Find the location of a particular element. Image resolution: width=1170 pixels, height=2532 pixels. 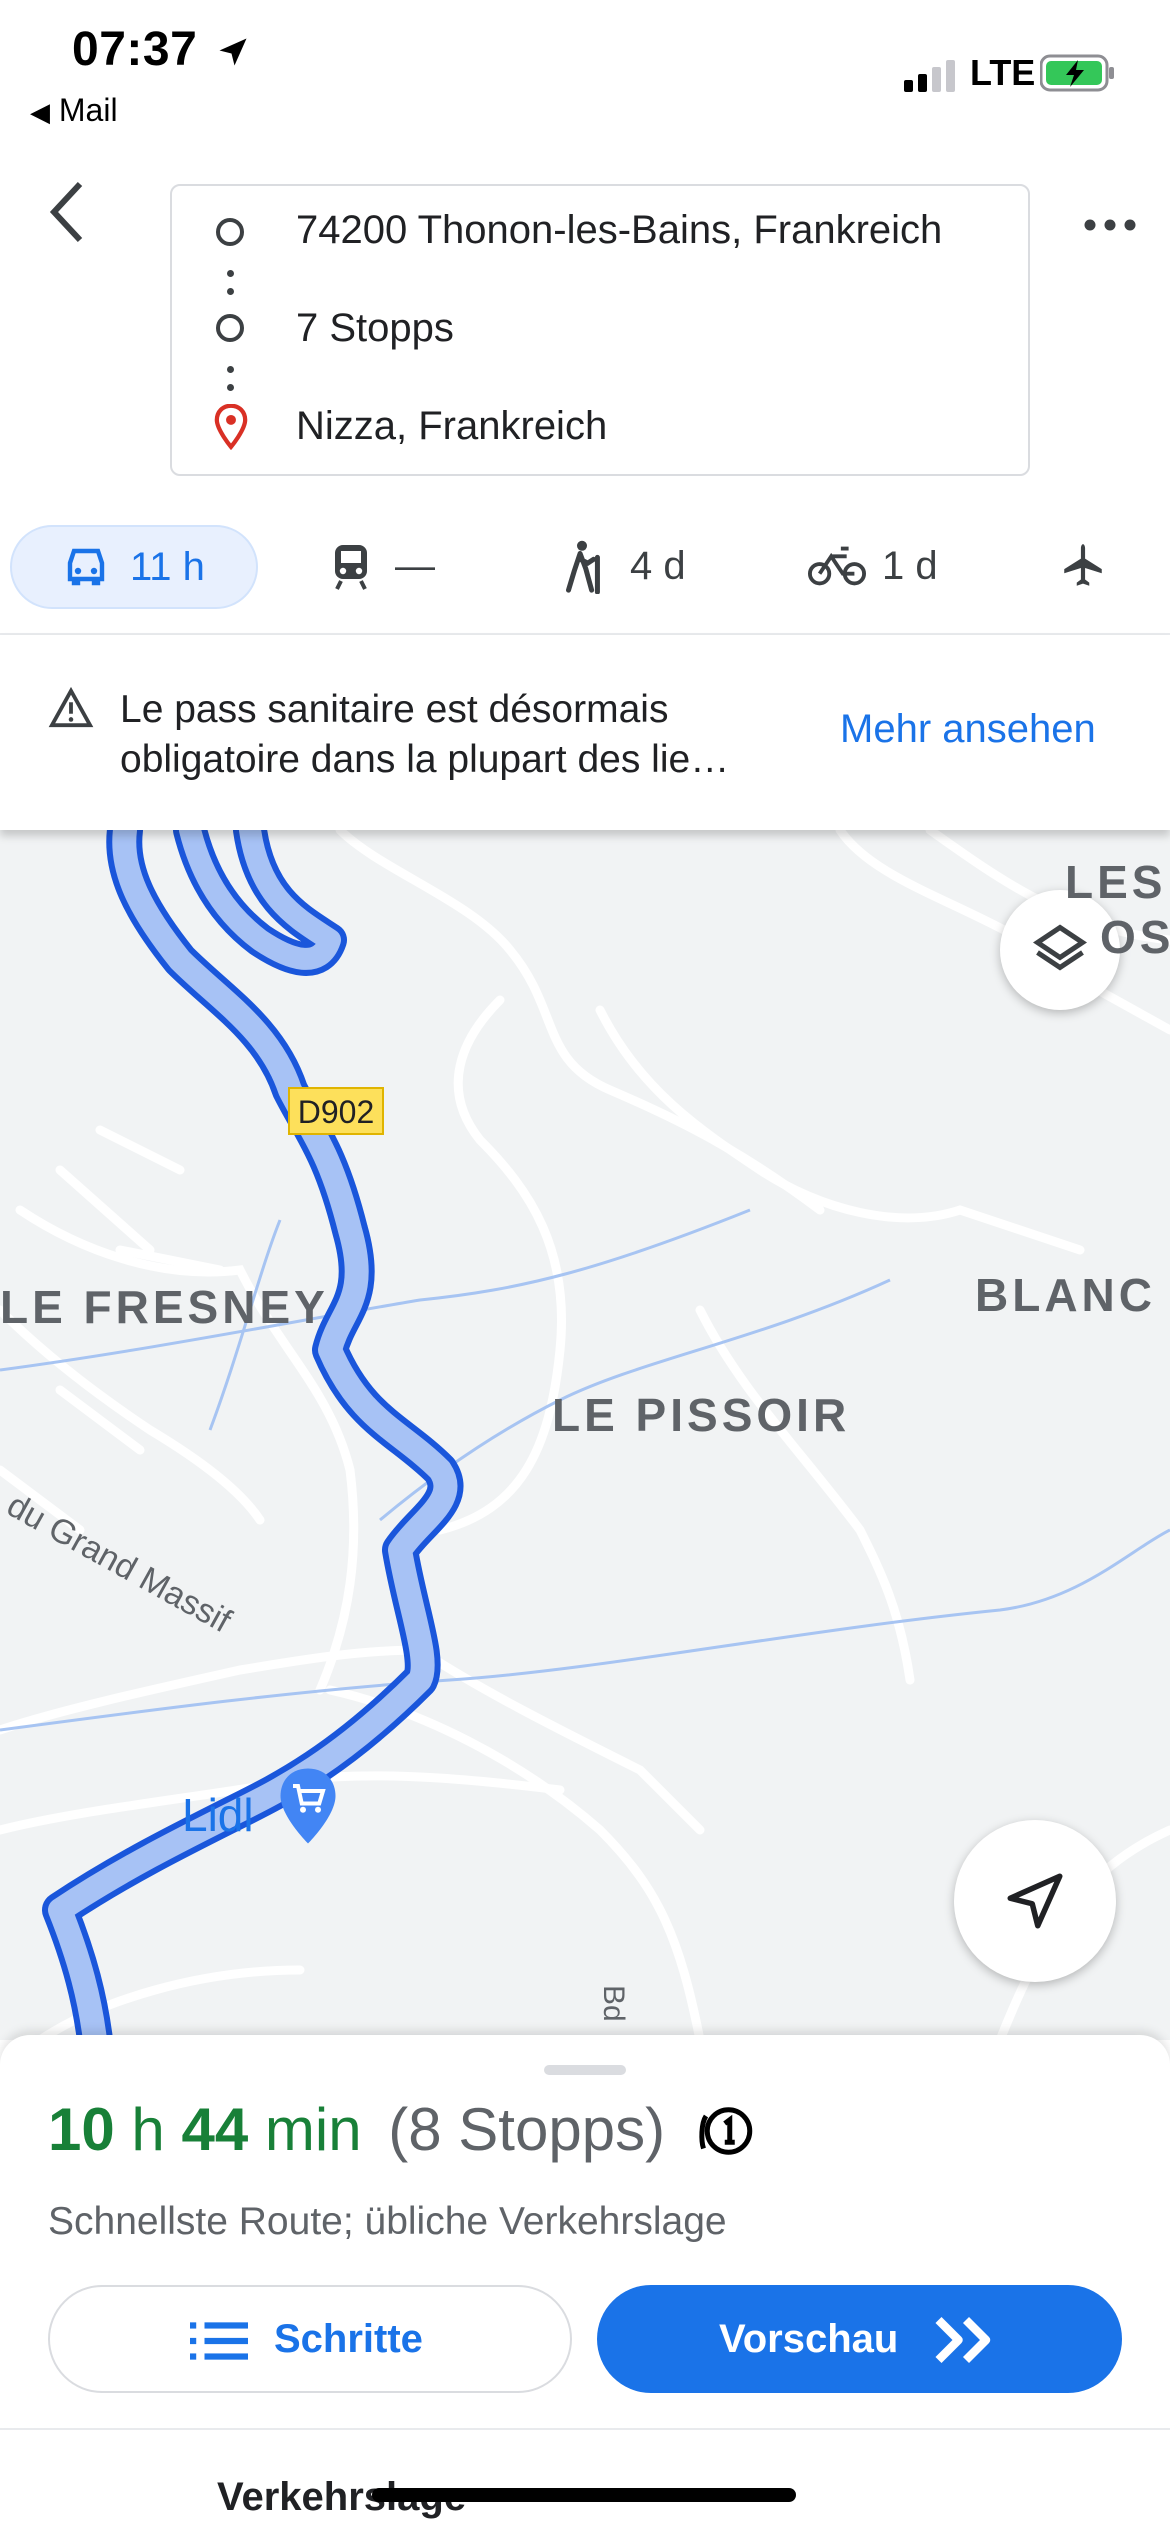

stops-field: 7 Stopps is located at coordinates (375, 328).